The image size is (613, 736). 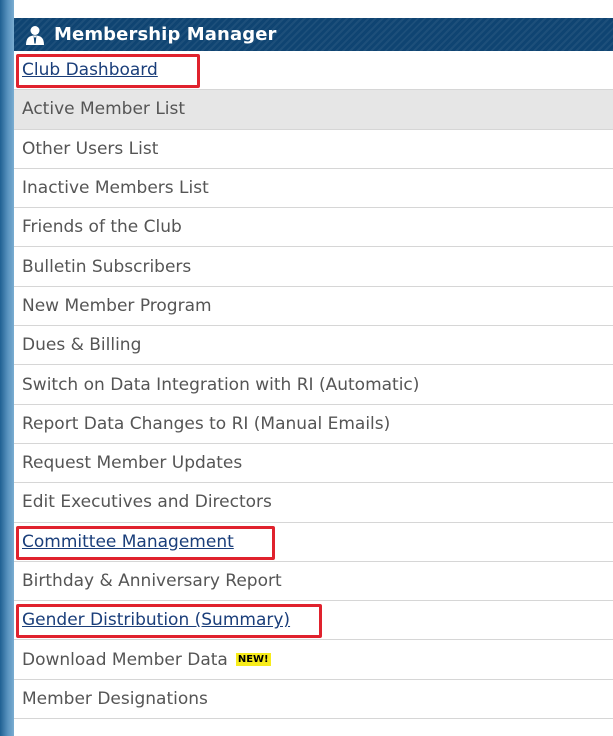 I want to click on menu-item-label: Download Member Data, so click(x=125, y=659).